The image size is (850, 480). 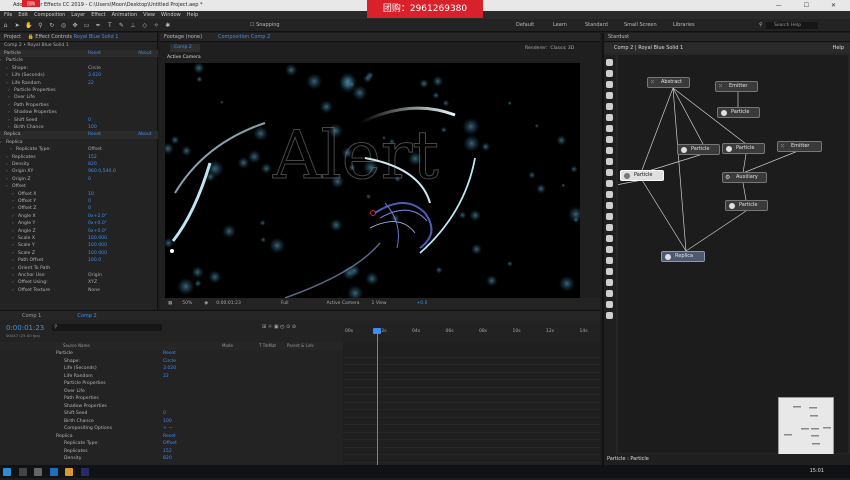 What do you see at coordinates (79, 105) in the screenshot?
I see `effect-property-row: › Path Properties` at bounding box center [79, 105].